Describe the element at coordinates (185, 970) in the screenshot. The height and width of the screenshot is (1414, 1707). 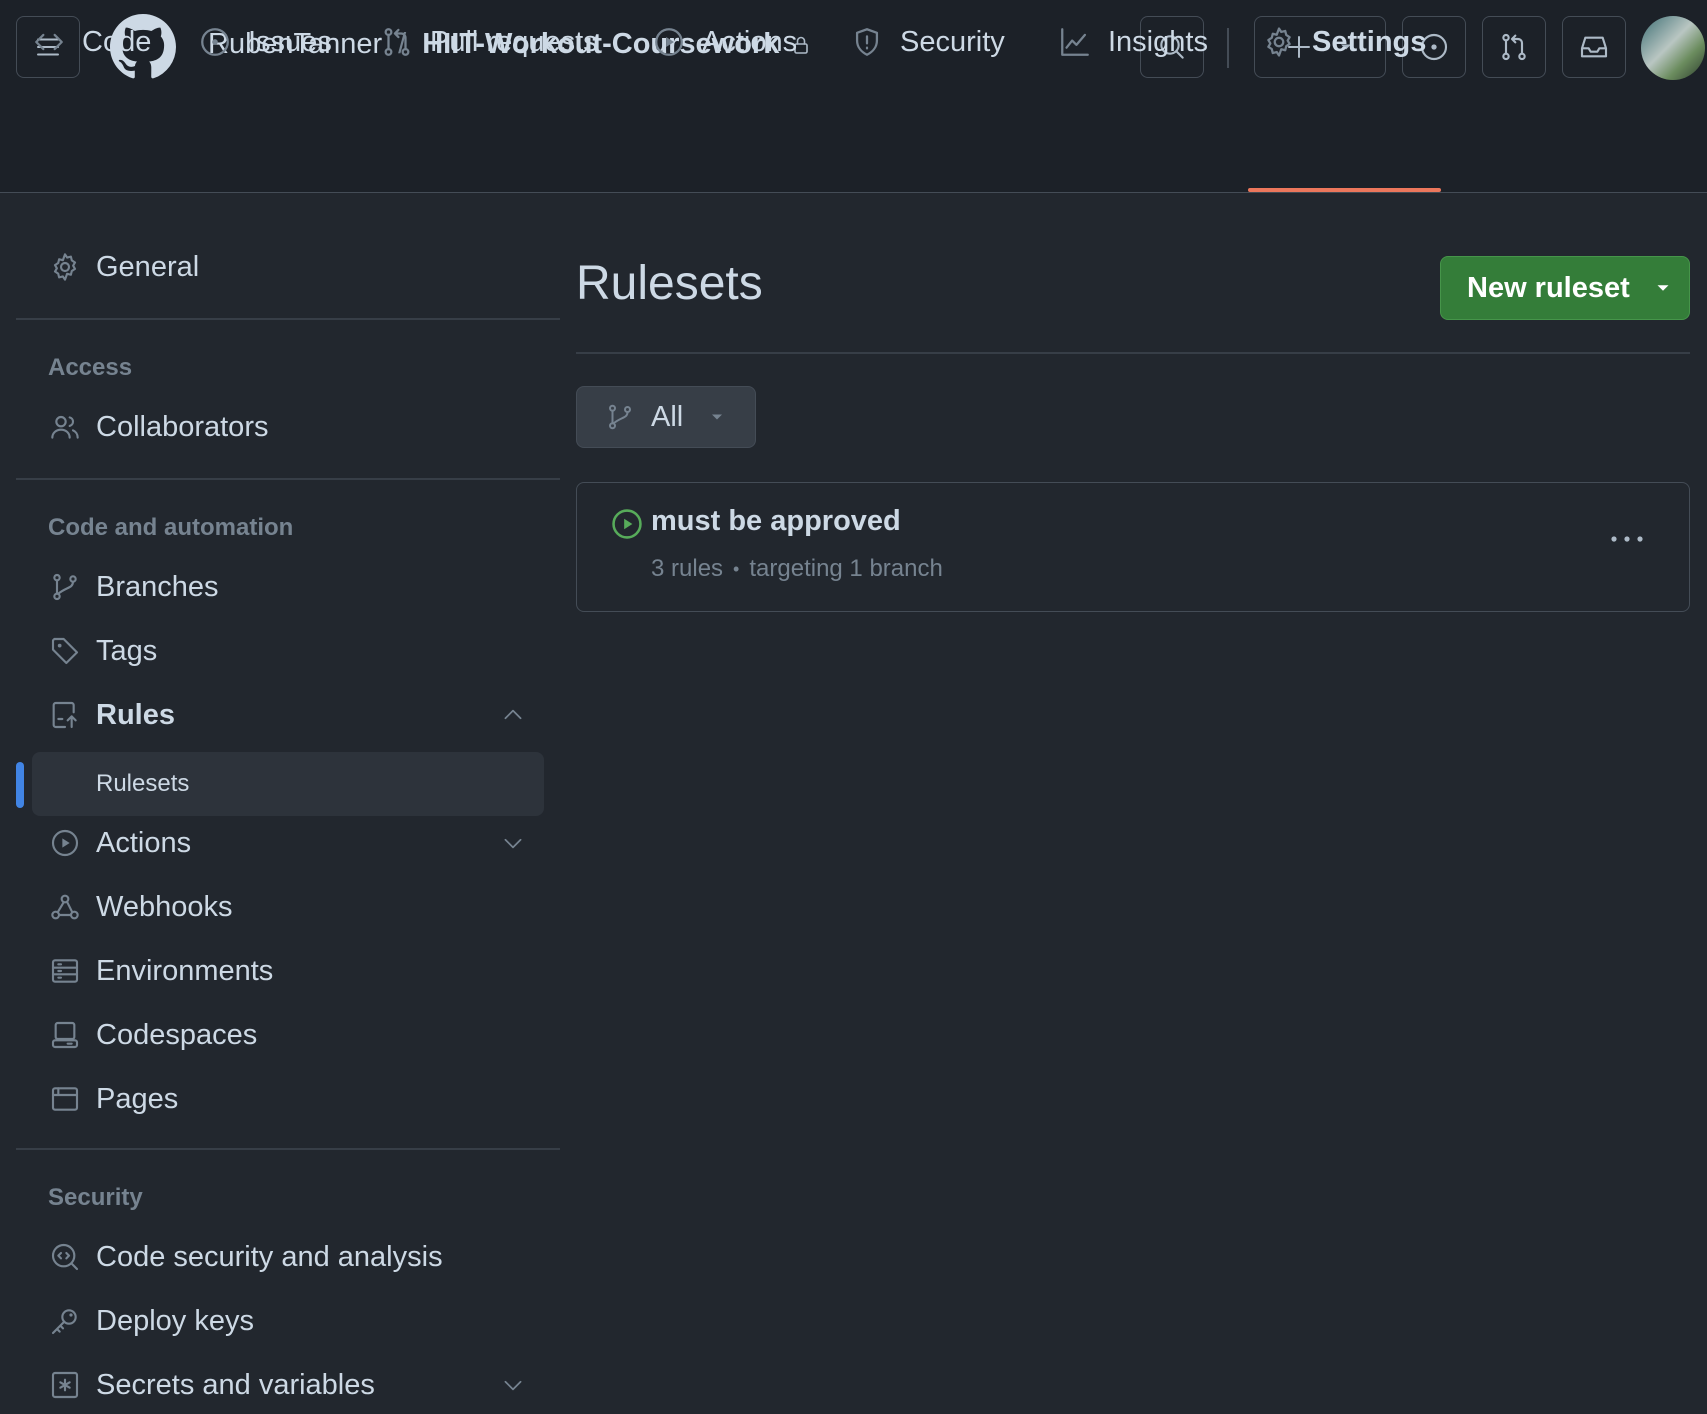
I see `sidebar-item-label: Environments` at that location.